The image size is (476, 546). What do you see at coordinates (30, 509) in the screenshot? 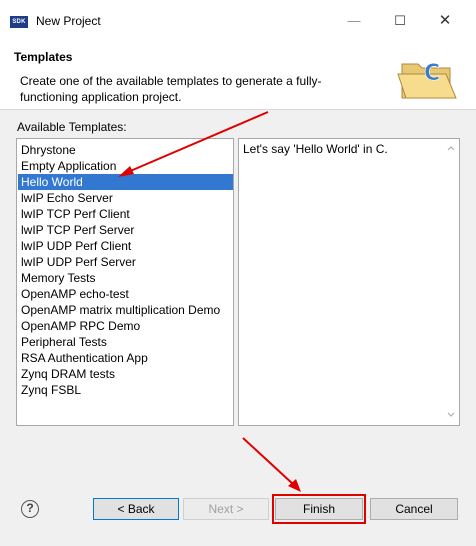
I see `help-icon: ?` at bounding box center [30, 509].